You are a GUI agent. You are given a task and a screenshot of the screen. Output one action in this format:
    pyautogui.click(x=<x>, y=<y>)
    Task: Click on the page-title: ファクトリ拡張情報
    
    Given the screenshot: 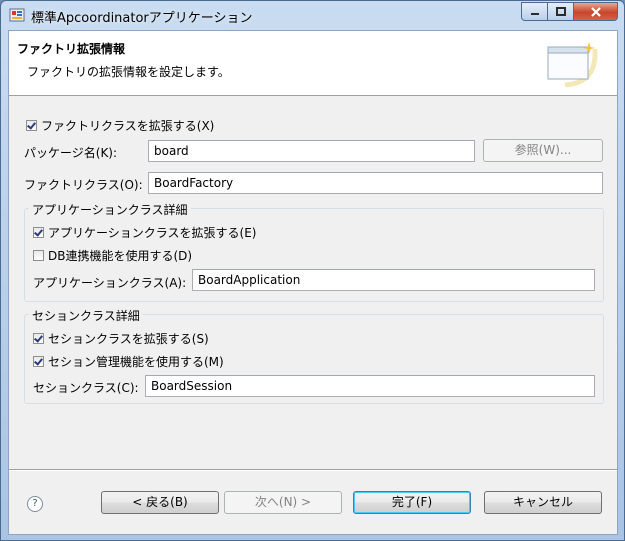 What is the action you would take?
    pyautogui.click(x=71, y=49)
    